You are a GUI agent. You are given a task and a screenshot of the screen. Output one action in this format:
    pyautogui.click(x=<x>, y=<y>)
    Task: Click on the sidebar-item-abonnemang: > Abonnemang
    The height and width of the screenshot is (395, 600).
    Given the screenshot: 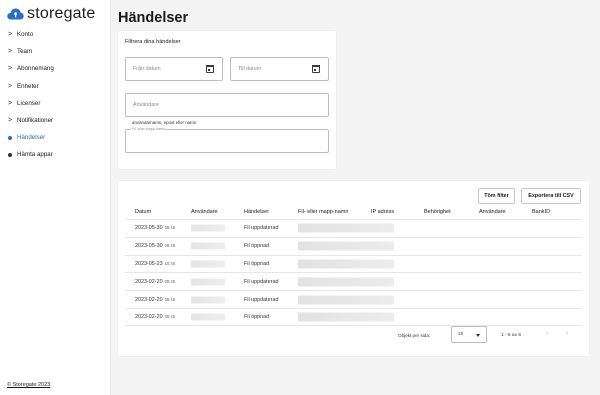 What is the action you would take?
    pyautogui.click(x=31, y=68)
    